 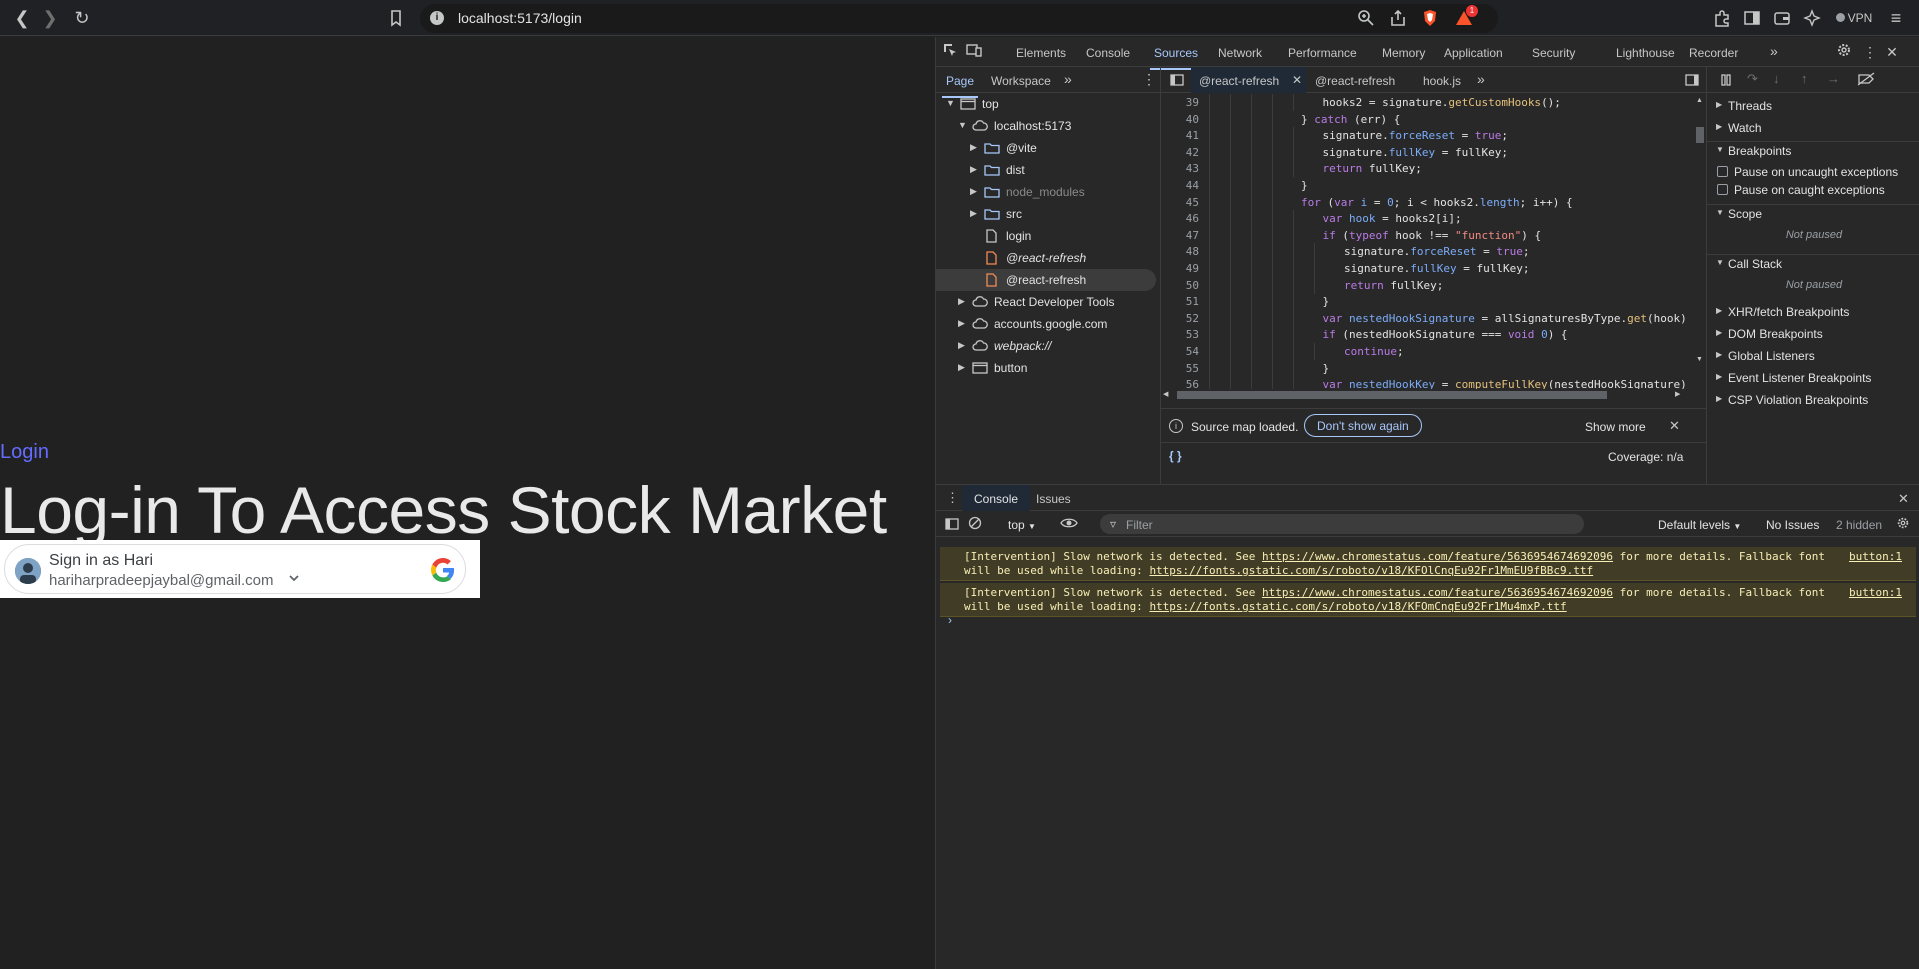 I want to click on line-number: 51, so click(x=1180, y=301).